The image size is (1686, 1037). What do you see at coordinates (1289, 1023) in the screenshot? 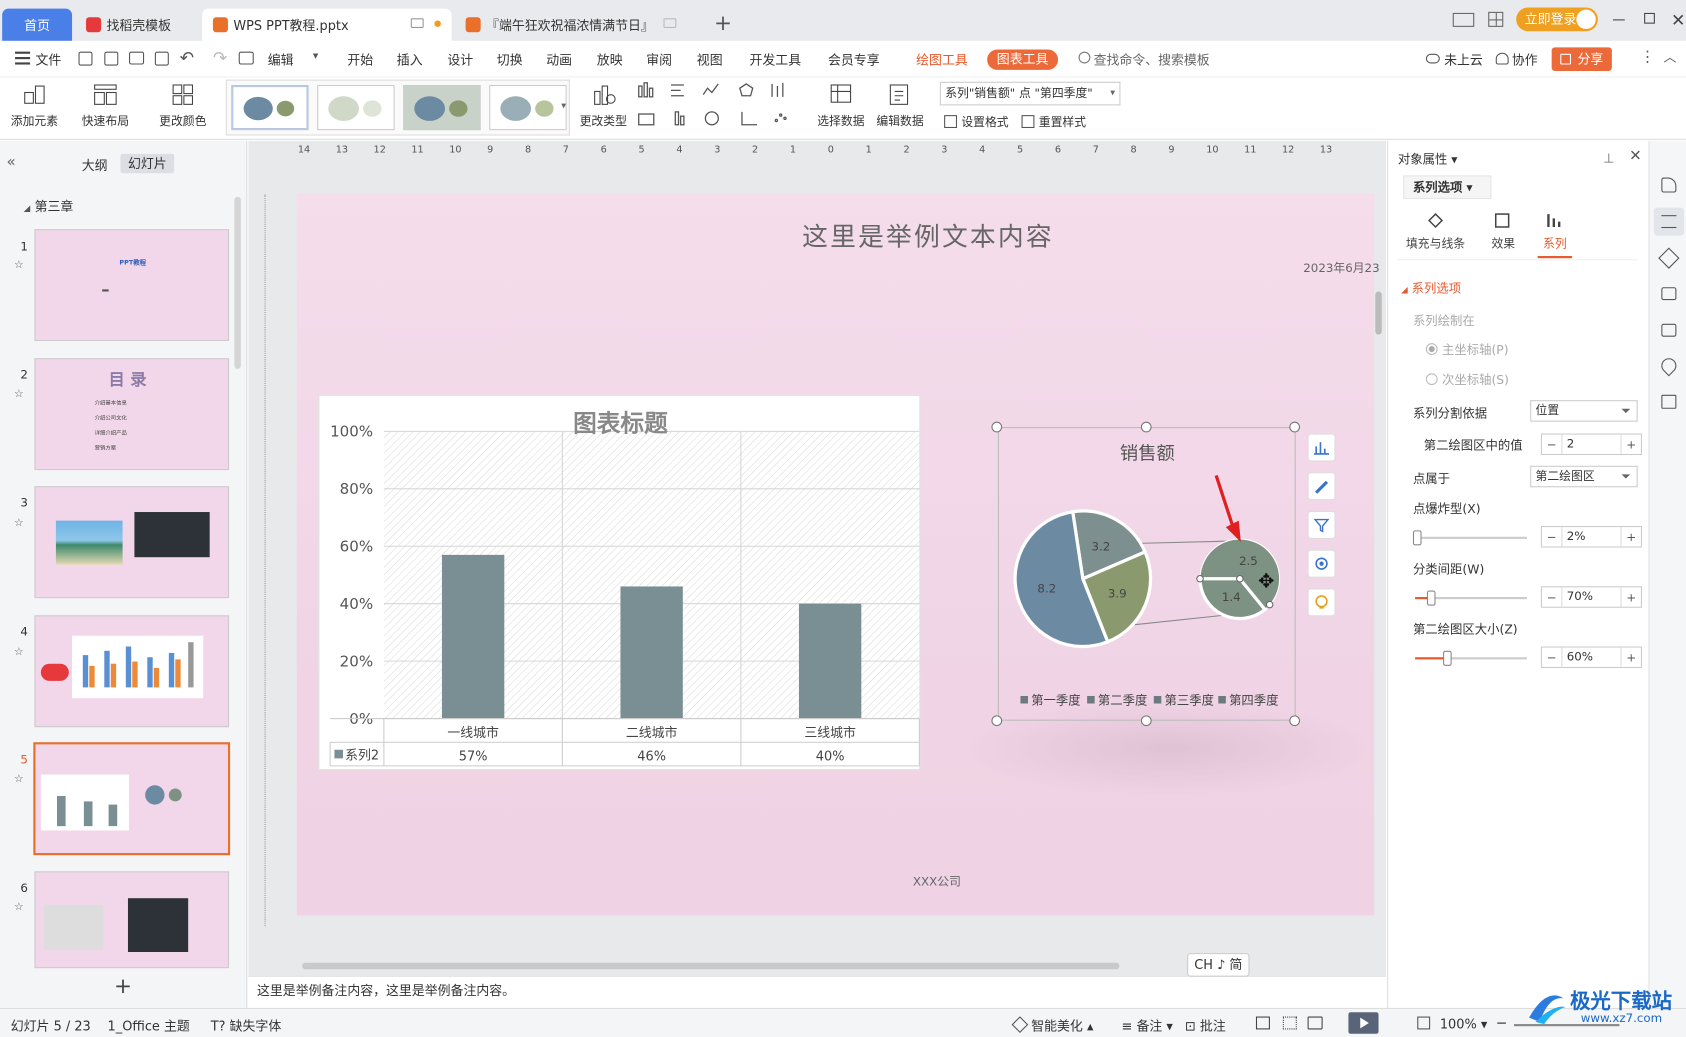
I see `sorter-view-icon` at bounding box center [1289, 1023].